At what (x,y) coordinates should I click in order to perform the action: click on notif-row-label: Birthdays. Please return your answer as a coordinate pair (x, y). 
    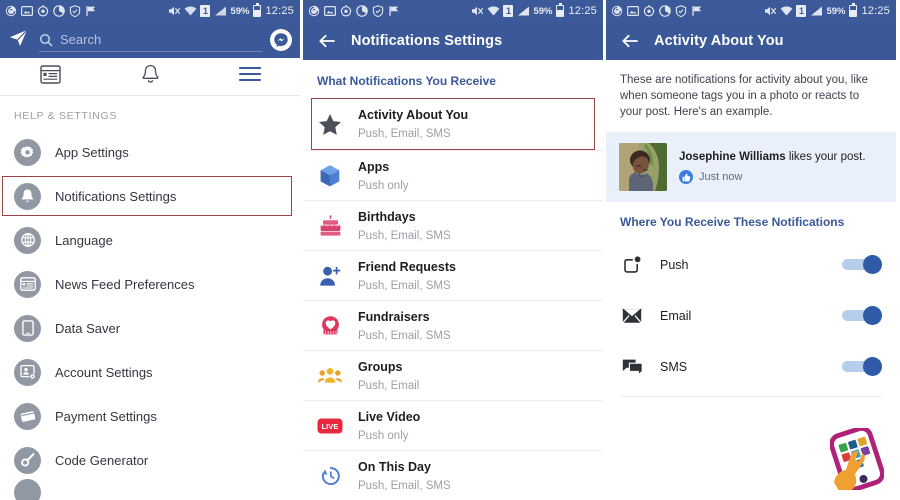
    Looking at the image, I should click on (387, 216).